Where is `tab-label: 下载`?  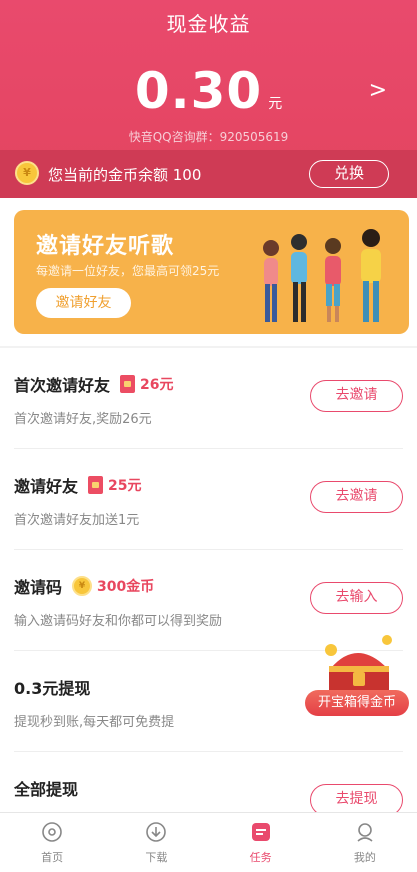 tab-label: 下载 is located at coordinates (156, 857).